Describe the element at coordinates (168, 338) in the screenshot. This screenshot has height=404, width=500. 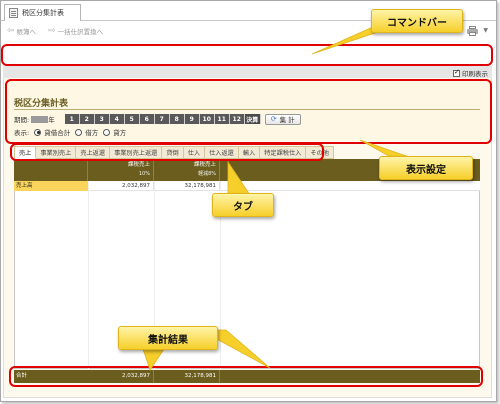
I see `callout-results: 集計結果` at that location.